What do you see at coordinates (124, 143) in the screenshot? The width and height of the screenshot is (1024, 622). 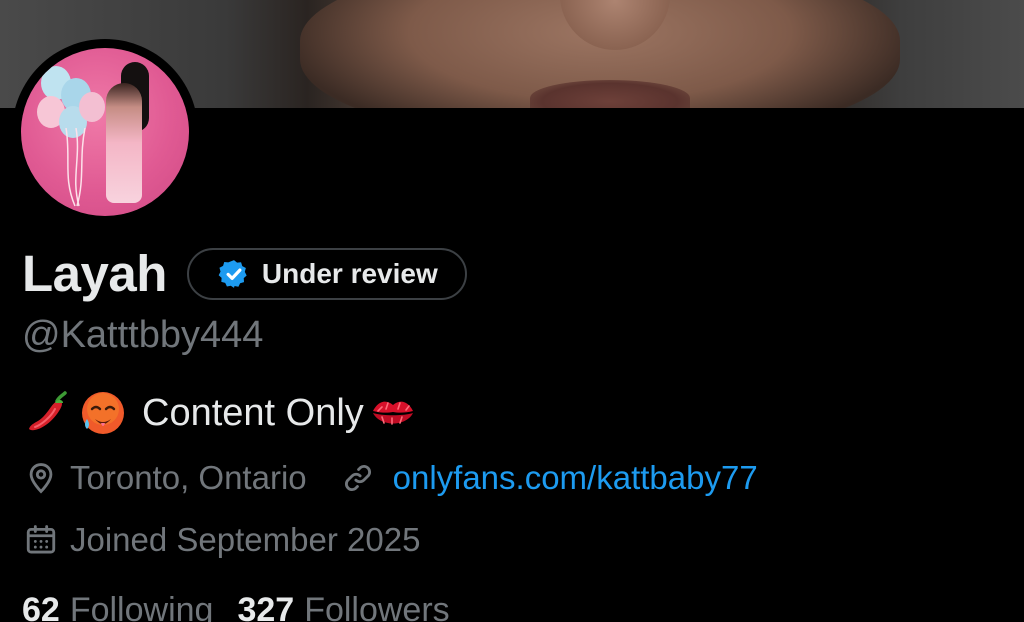 I see `figure-body` at bounding box center [124, 143].